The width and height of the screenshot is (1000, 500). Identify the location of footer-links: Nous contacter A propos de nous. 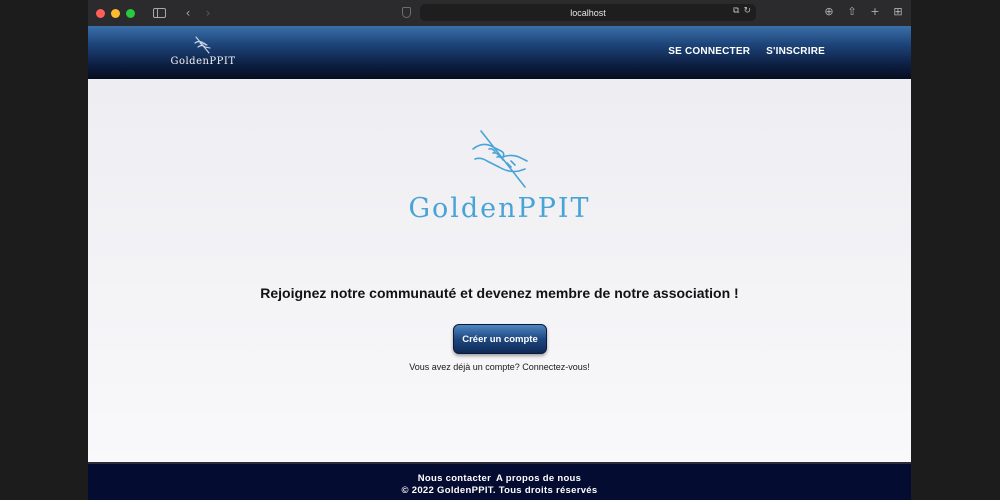
(499, 478).